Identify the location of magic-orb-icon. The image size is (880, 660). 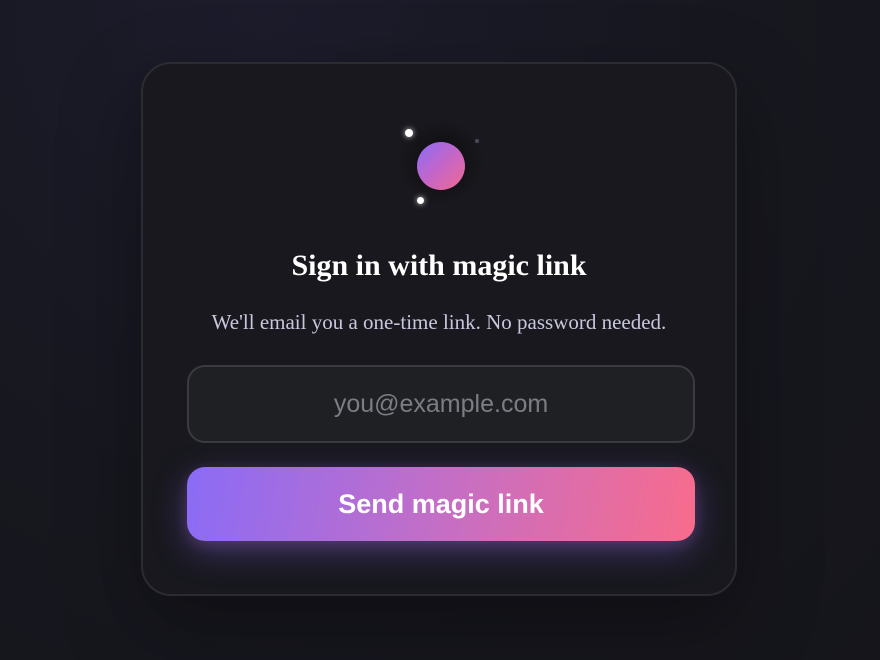
(441, 162).